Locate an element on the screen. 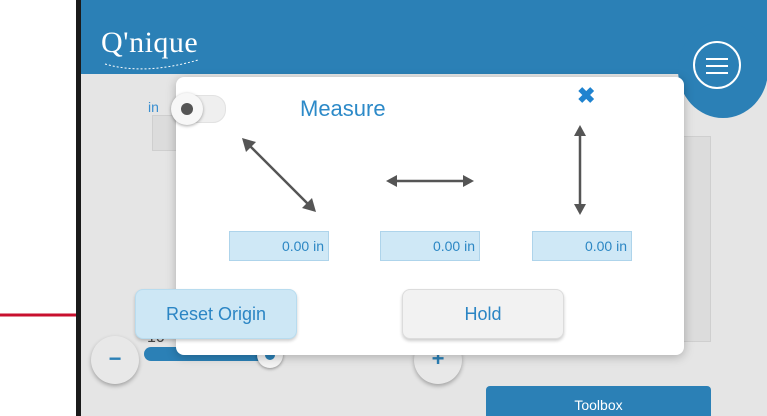  hamburger-menu-button is located at coordinates (717, 65).